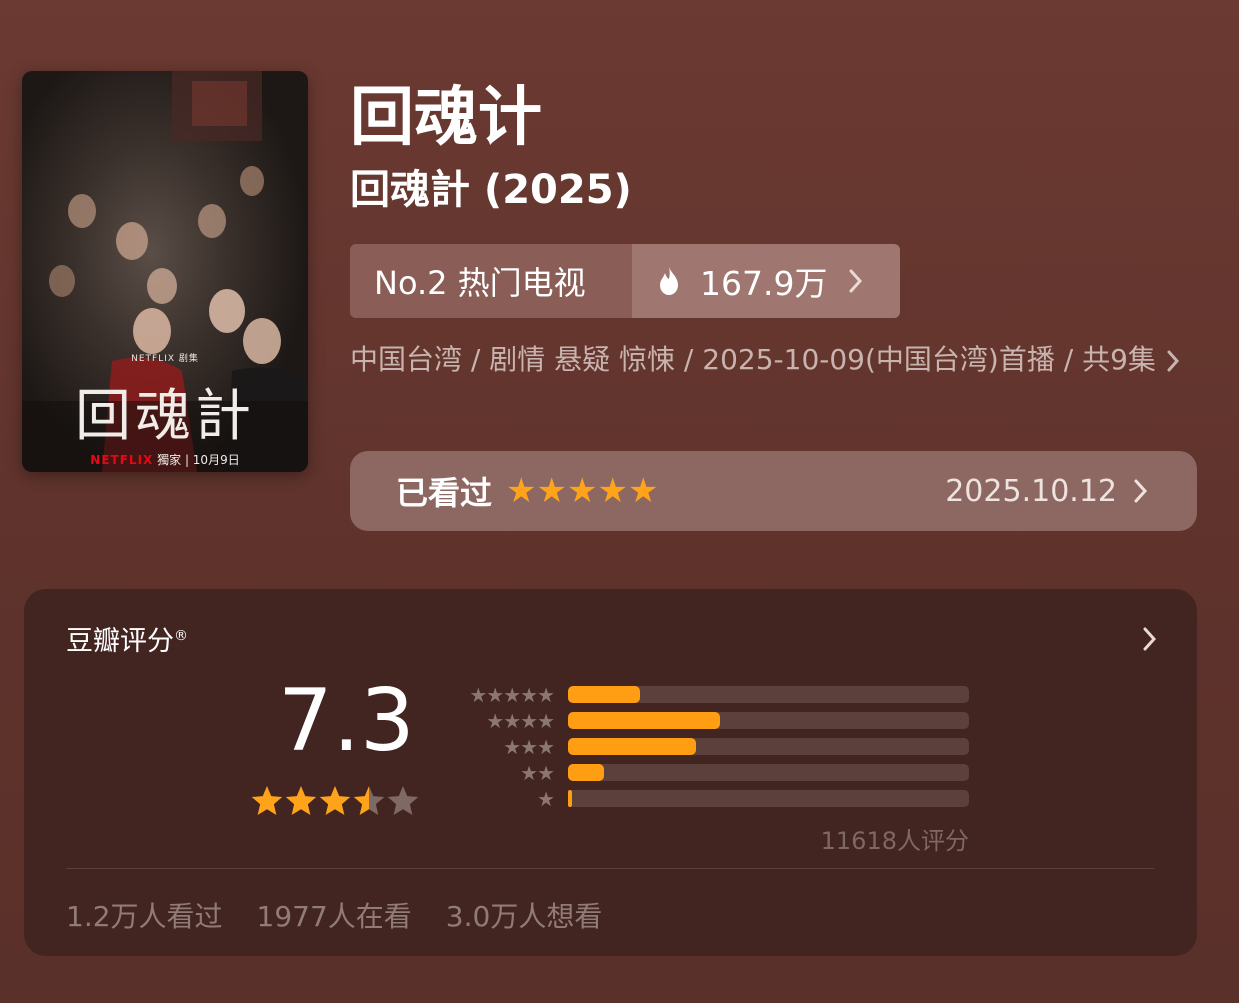  What do you see at coordinates (491, 190) in the screenshot?
I see `original-title: 回魂計 (2025)` at bounding box center [491, 190].